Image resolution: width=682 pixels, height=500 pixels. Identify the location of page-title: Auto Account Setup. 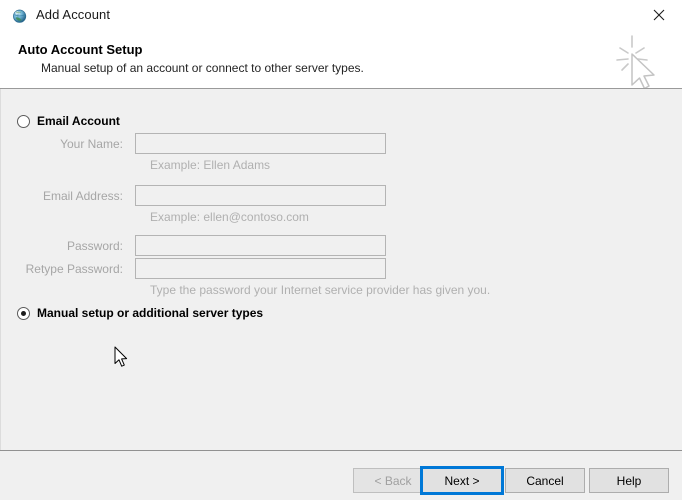
(80, 49).